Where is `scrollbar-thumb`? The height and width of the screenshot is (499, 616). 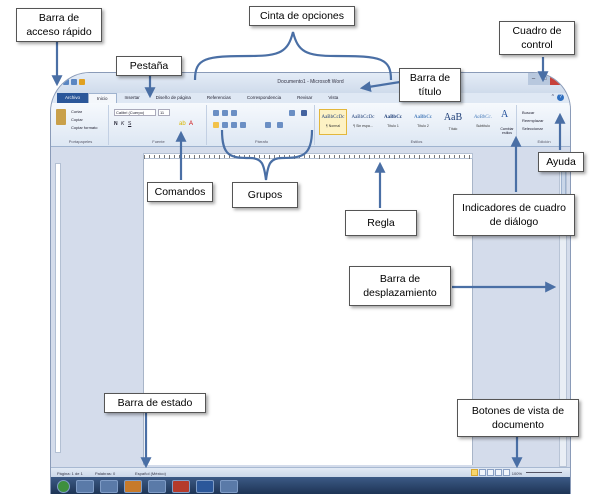
scrollbar-thumb is located at coordinates (563, 182).